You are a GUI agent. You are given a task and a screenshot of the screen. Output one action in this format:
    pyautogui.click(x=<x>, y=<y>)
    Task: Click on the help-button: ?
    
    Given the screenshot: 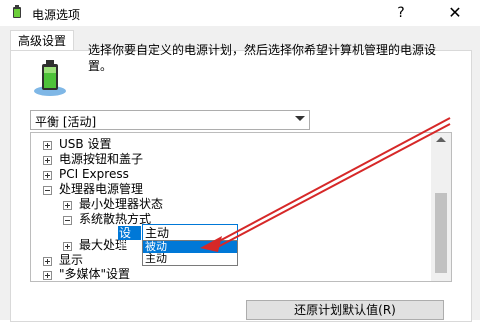 What is the action you would take?
    pyautogui.click(x=401, y=13)
    